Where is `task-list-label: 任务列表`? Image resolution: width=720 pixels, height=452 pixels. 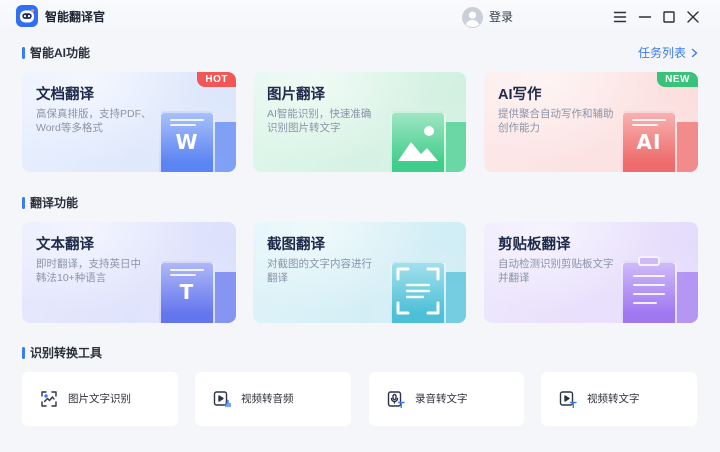 task-list-label: 任务列表 is located at coordinates (661, 53).